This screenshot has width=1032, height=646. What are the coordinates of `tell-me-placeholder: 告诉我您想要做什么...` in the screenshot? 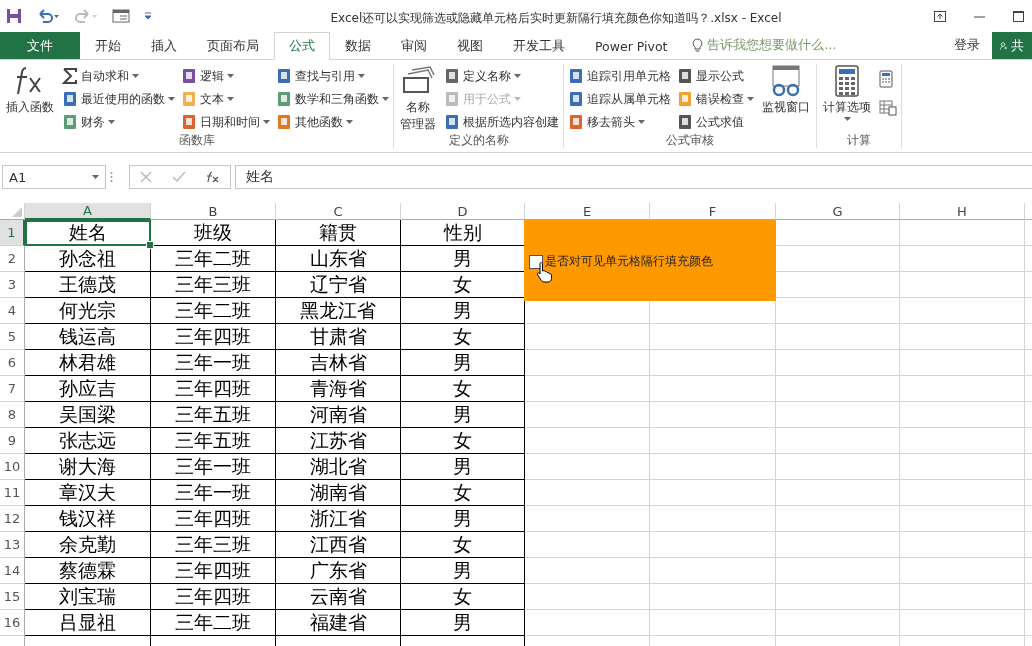 It's located at (772, 45).